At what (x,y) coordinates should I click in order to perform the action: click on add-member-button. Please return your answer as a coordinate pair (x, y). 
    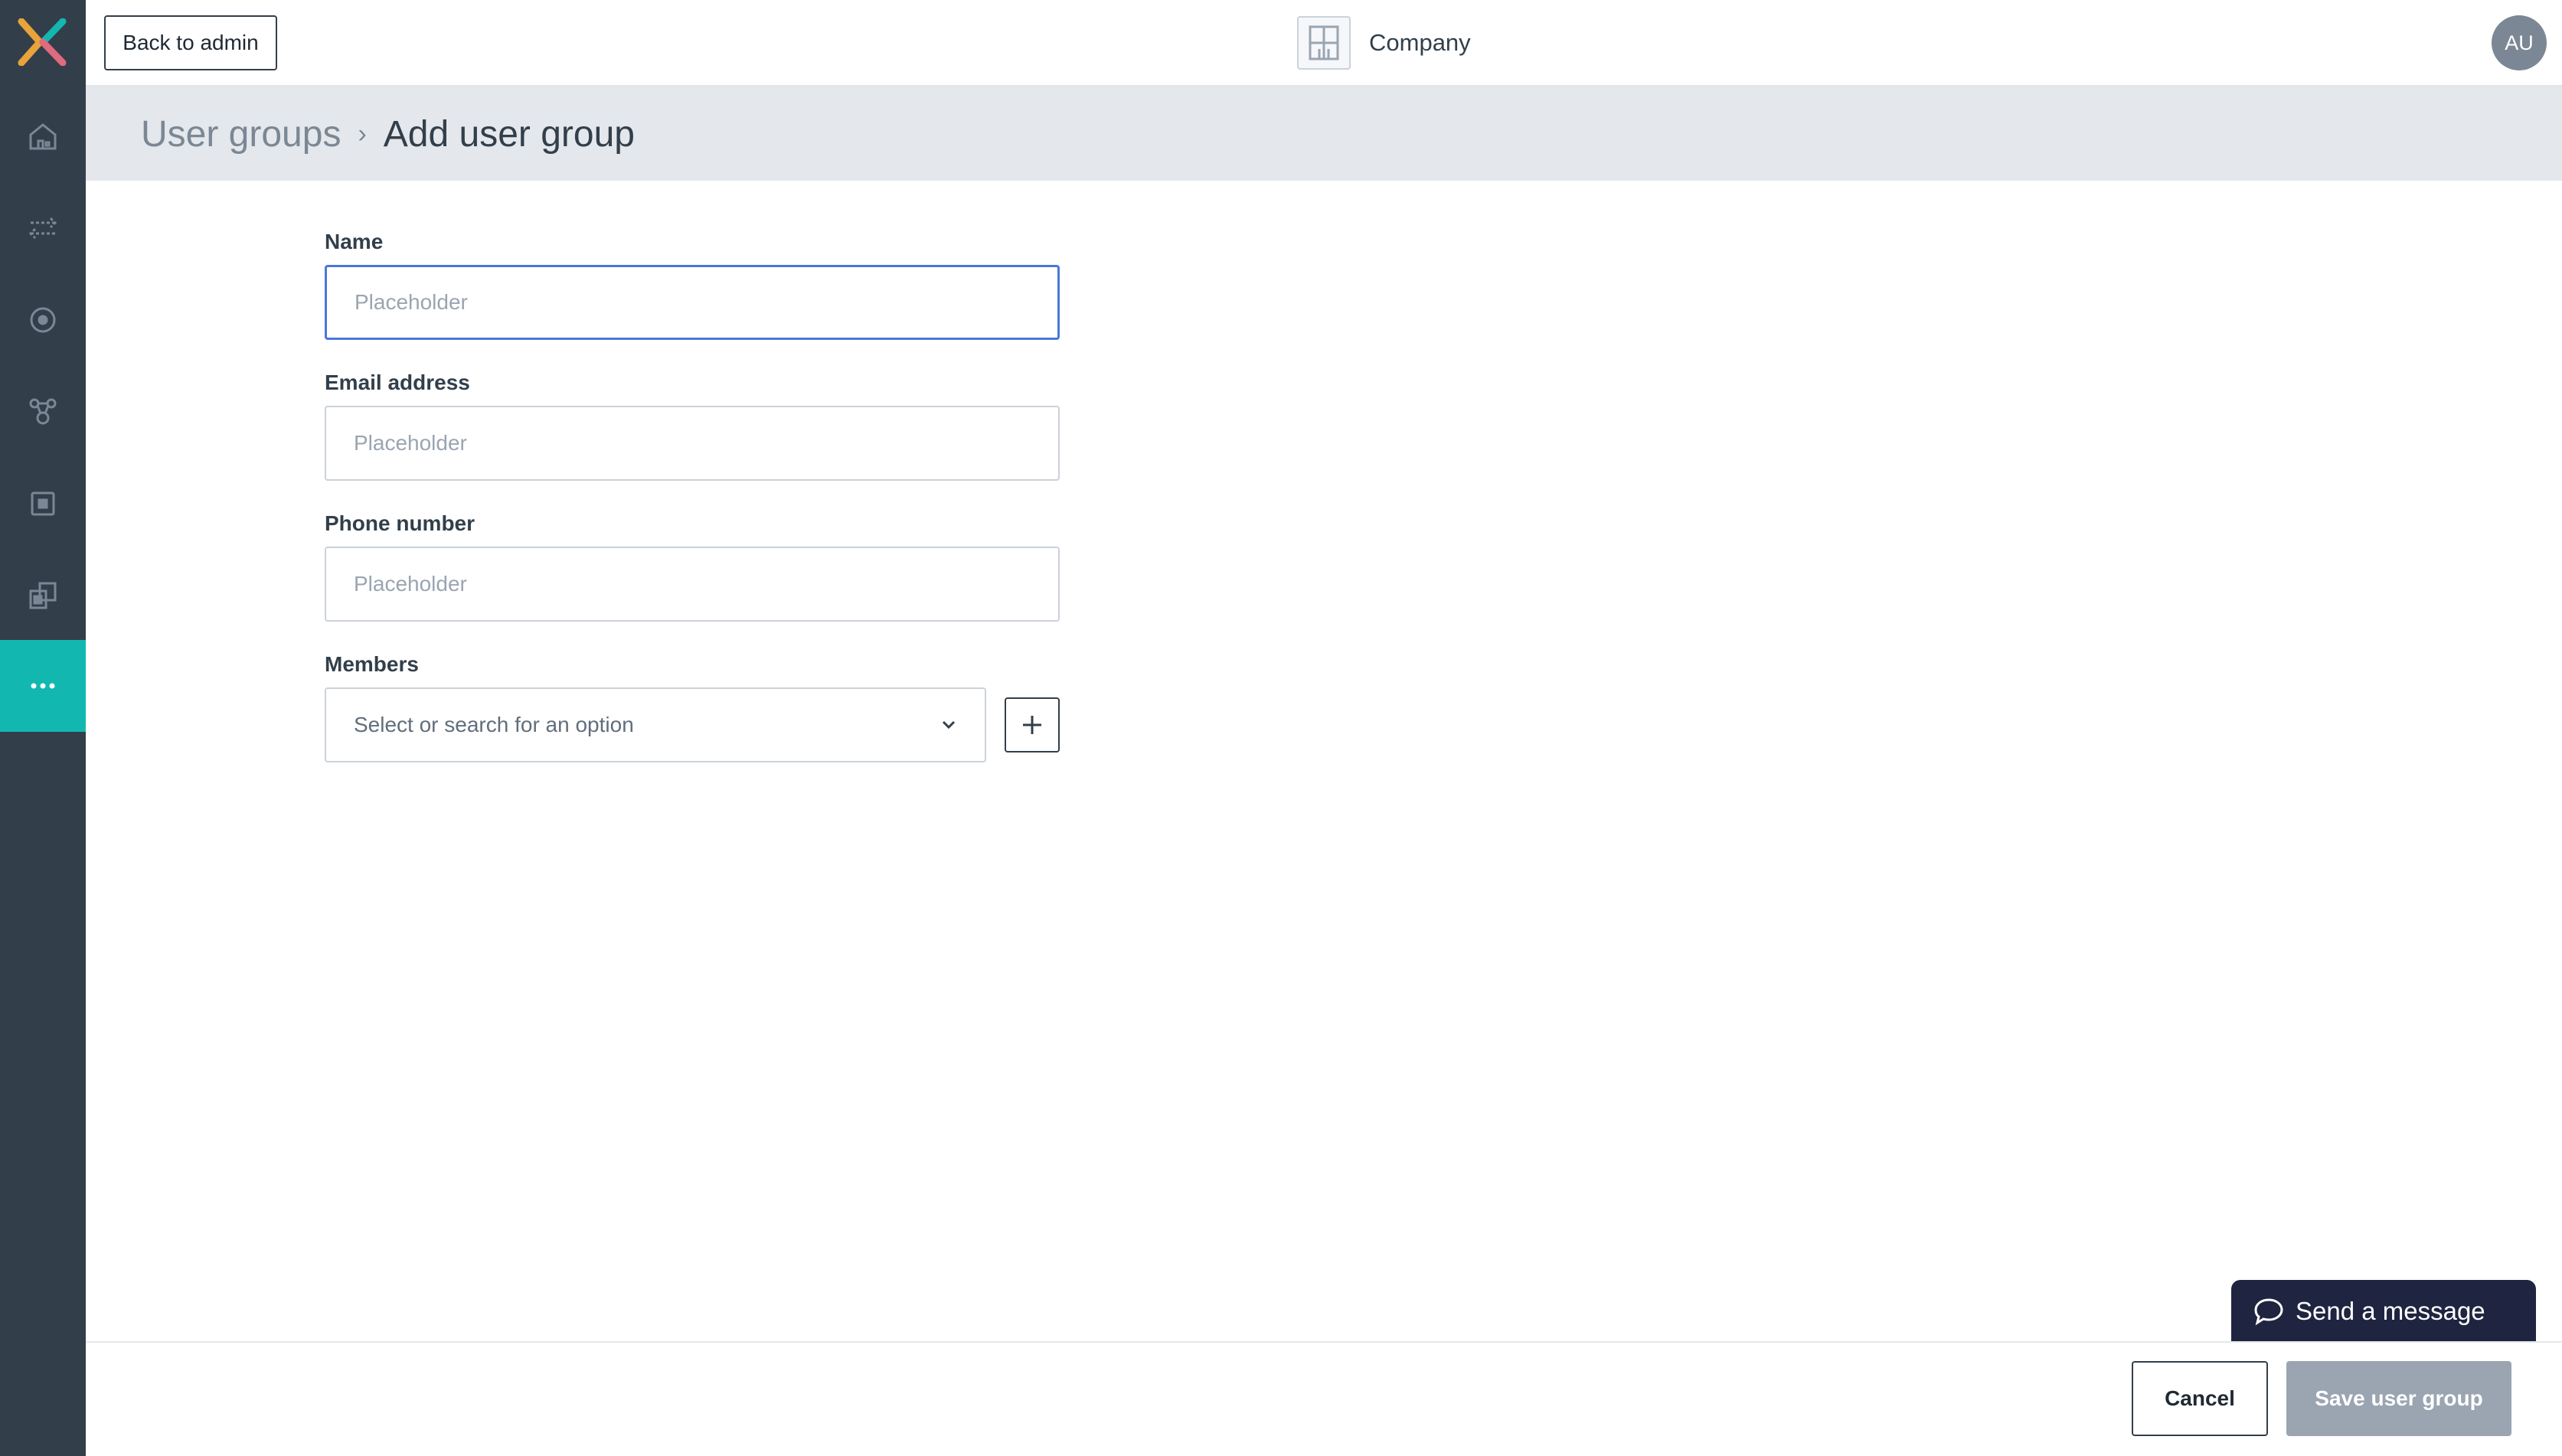
    Looking at the image, I should click on (1032, 724).